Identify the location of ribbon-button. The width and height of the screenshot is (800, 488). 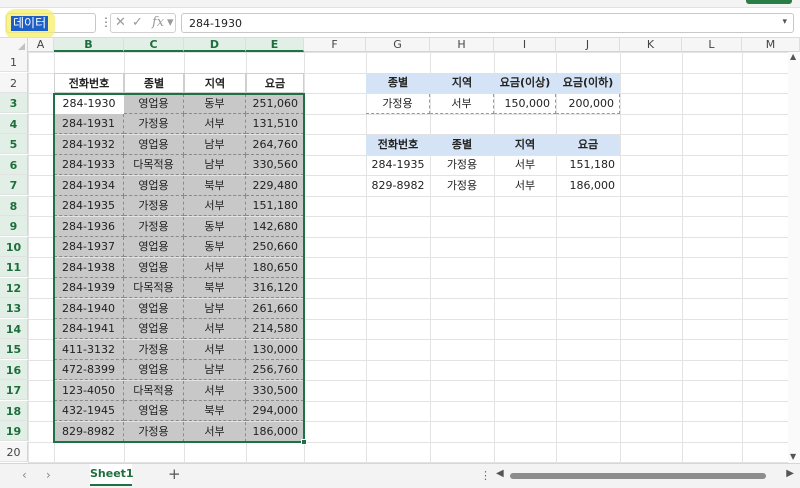
(769, 2).